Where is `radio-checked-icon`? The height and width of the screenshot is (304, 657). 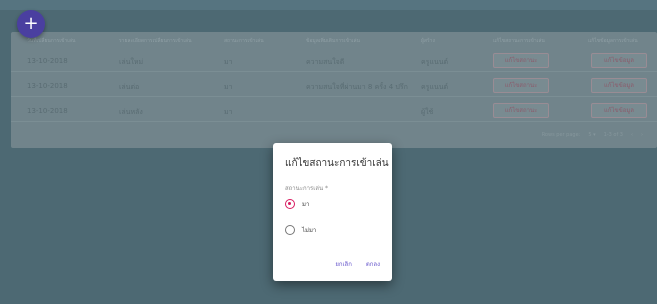
radio-checked-icon is located at coordinates (290, 204).